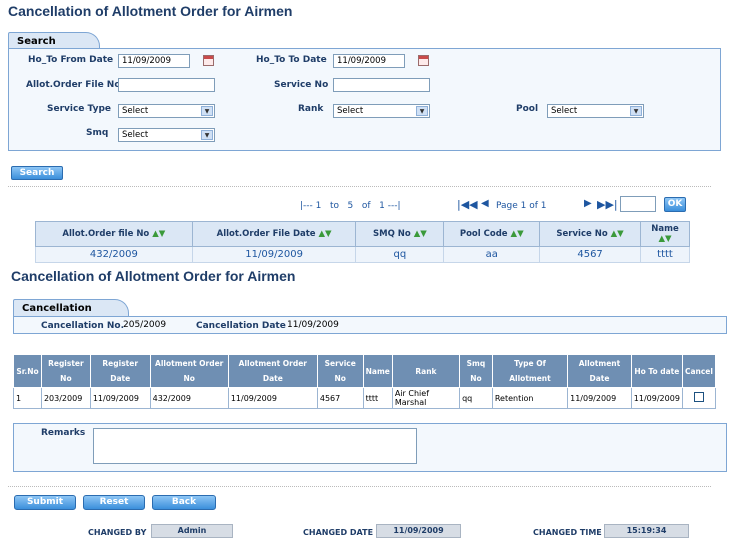  What do you see at coordinates (588, 203) in the screenshot?
I see `next-page-icon: ▶` at bounding box center [588, 203].